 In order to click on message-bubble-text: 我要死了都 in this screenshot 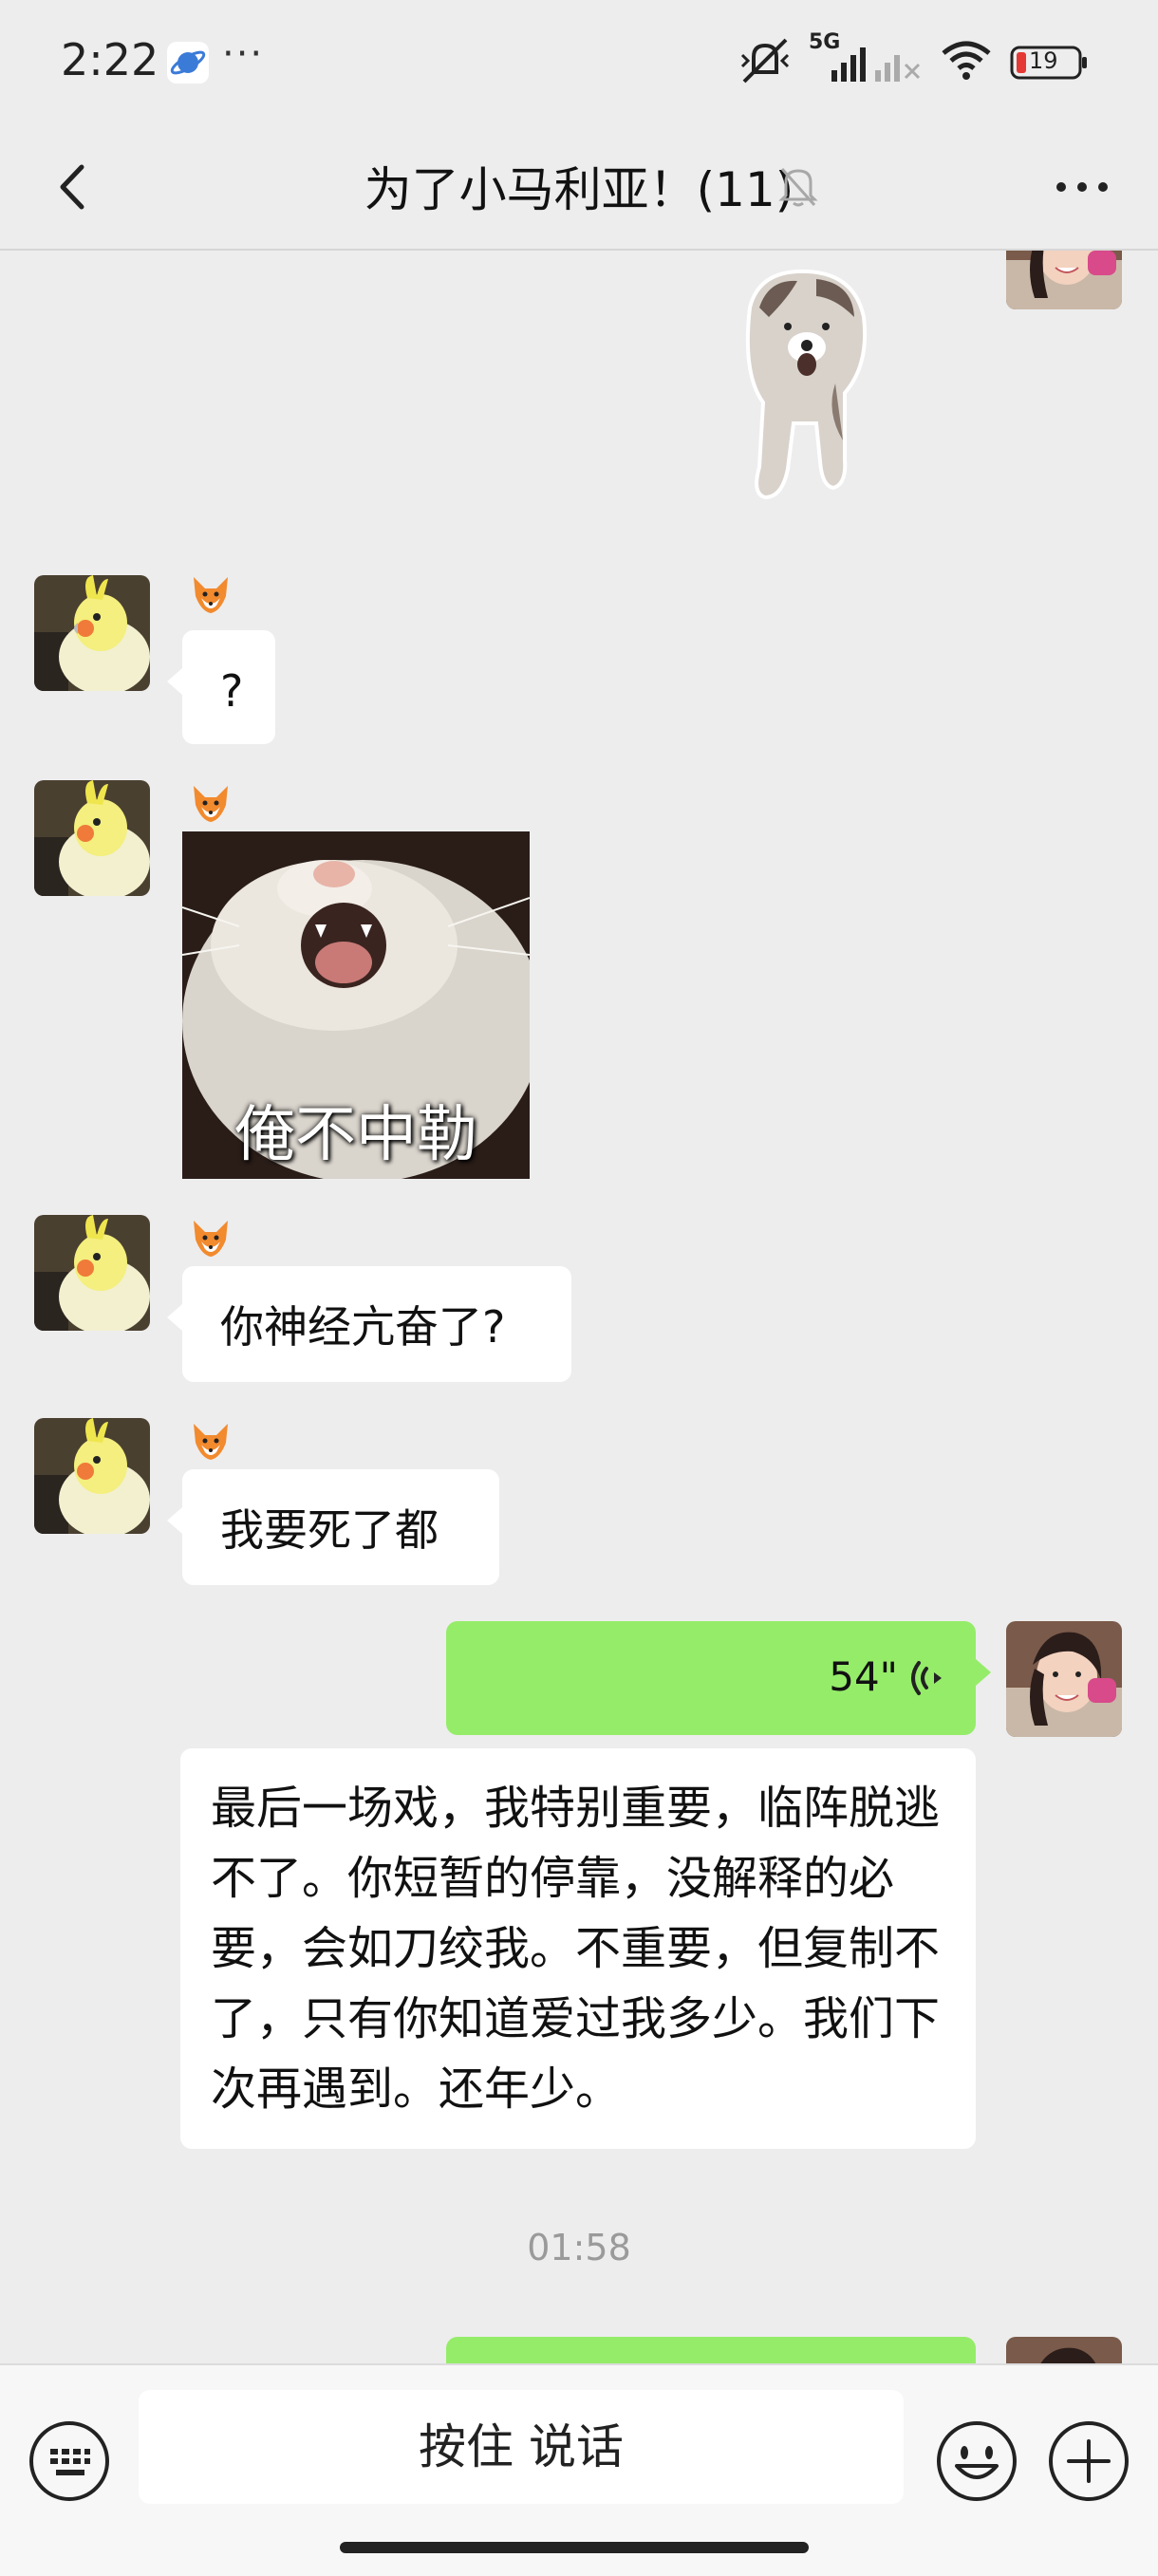, I will do `click(333, 1527)`.